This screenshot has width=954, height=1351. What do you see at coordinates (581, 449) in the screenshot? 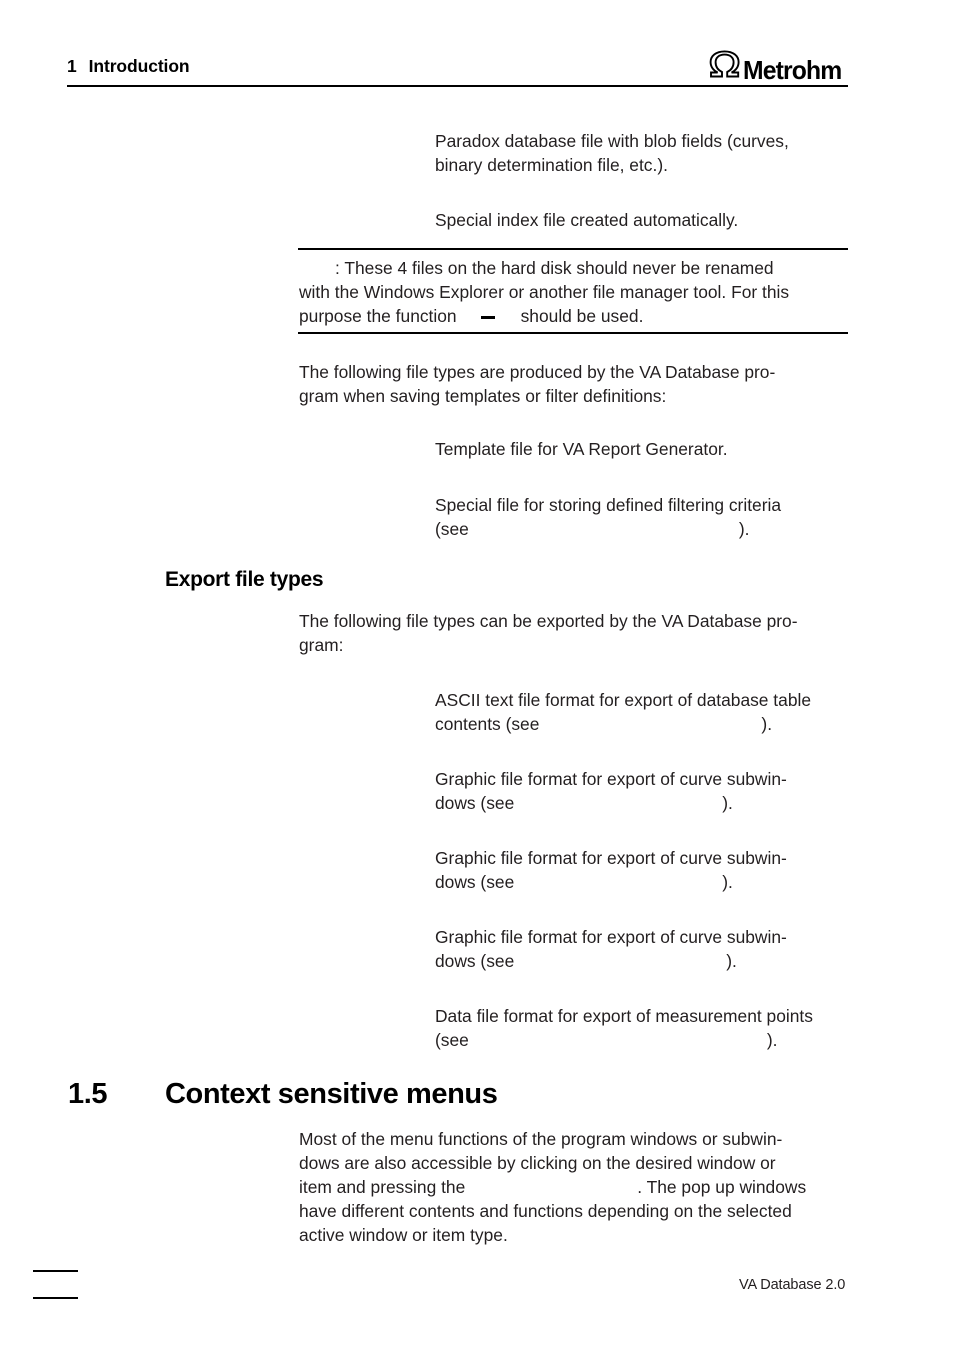
I see `file-type-description-template-0: Template file for VA Report Generator.` at bounding box center [581, 449].